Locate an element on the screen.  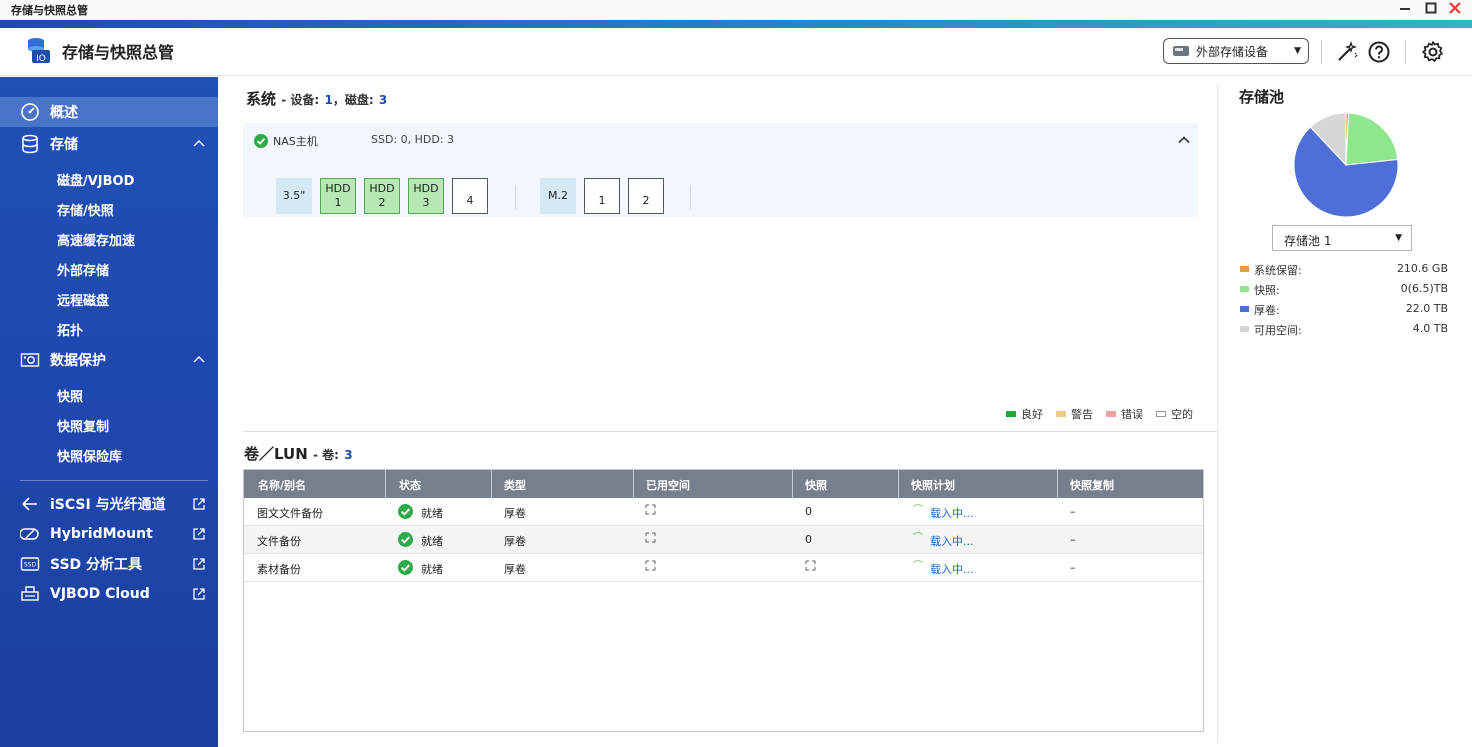
sidebar-subitem-snapshot-replica: 快照复制 is located at coordinates (83, 425).